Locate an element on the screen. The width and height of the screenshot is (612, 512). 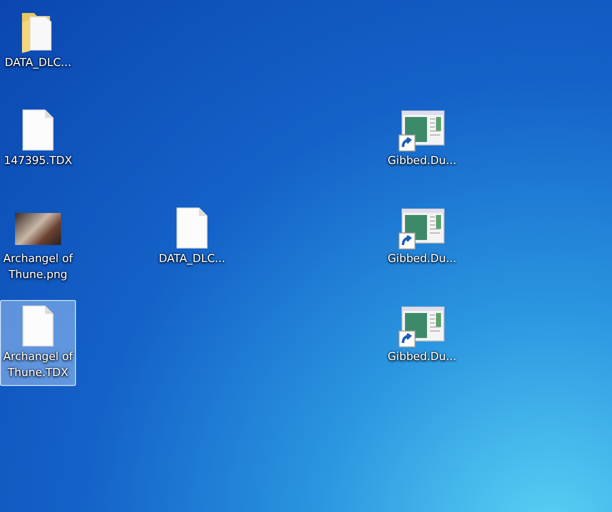
icon-label: Archangel of Thune.png is located at coordinates (38, 267).